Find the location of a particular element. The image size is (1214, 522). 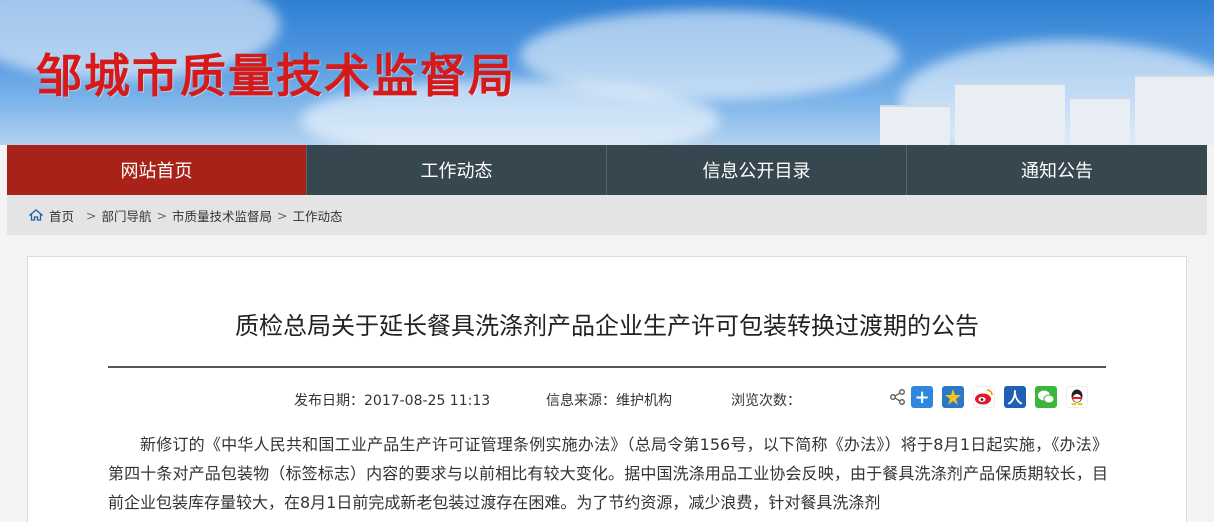

breadcrumb-link-dept-nav: 部门导航 is located at coordinates (127, 215).